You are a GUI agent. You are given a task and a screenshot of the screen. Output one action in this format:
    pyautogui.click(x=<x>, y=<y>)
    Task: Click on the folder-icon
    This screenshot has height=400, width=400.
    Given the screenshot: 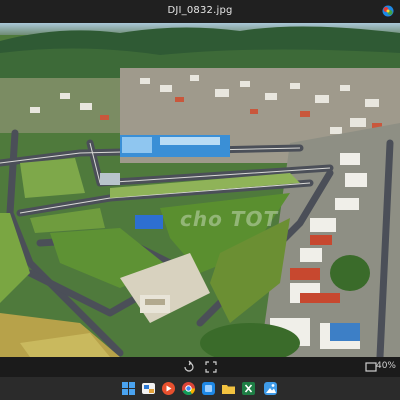 What is the action you would take?
    pyautogui.click(x=228, y=388)
    